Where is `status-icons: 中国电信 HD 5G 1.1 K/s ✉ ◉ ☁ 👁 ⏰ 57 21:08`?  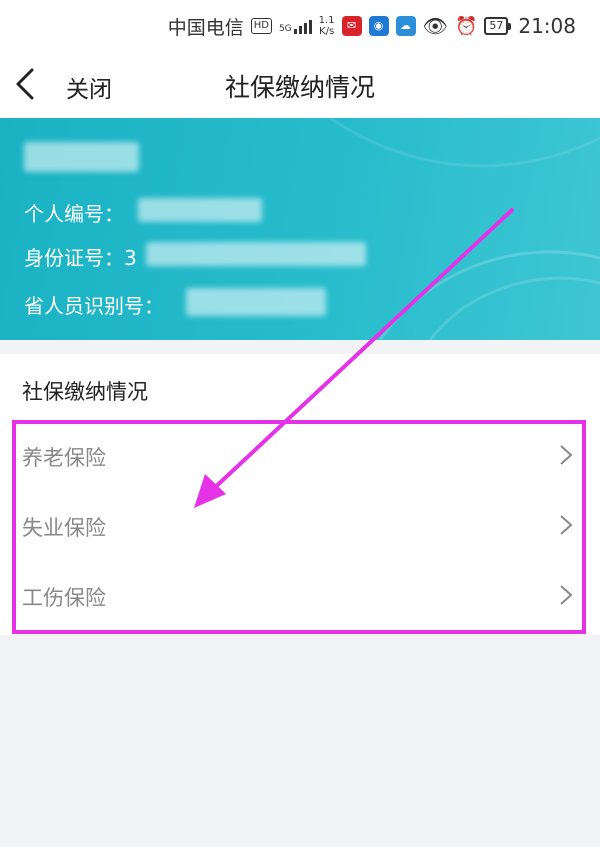
status-icons: 中国电信 HD 5G 1.1 K/s ✉ ◉ ☁ 👁 ⏰ 57 21:08 is located at coordinates (372, 26).